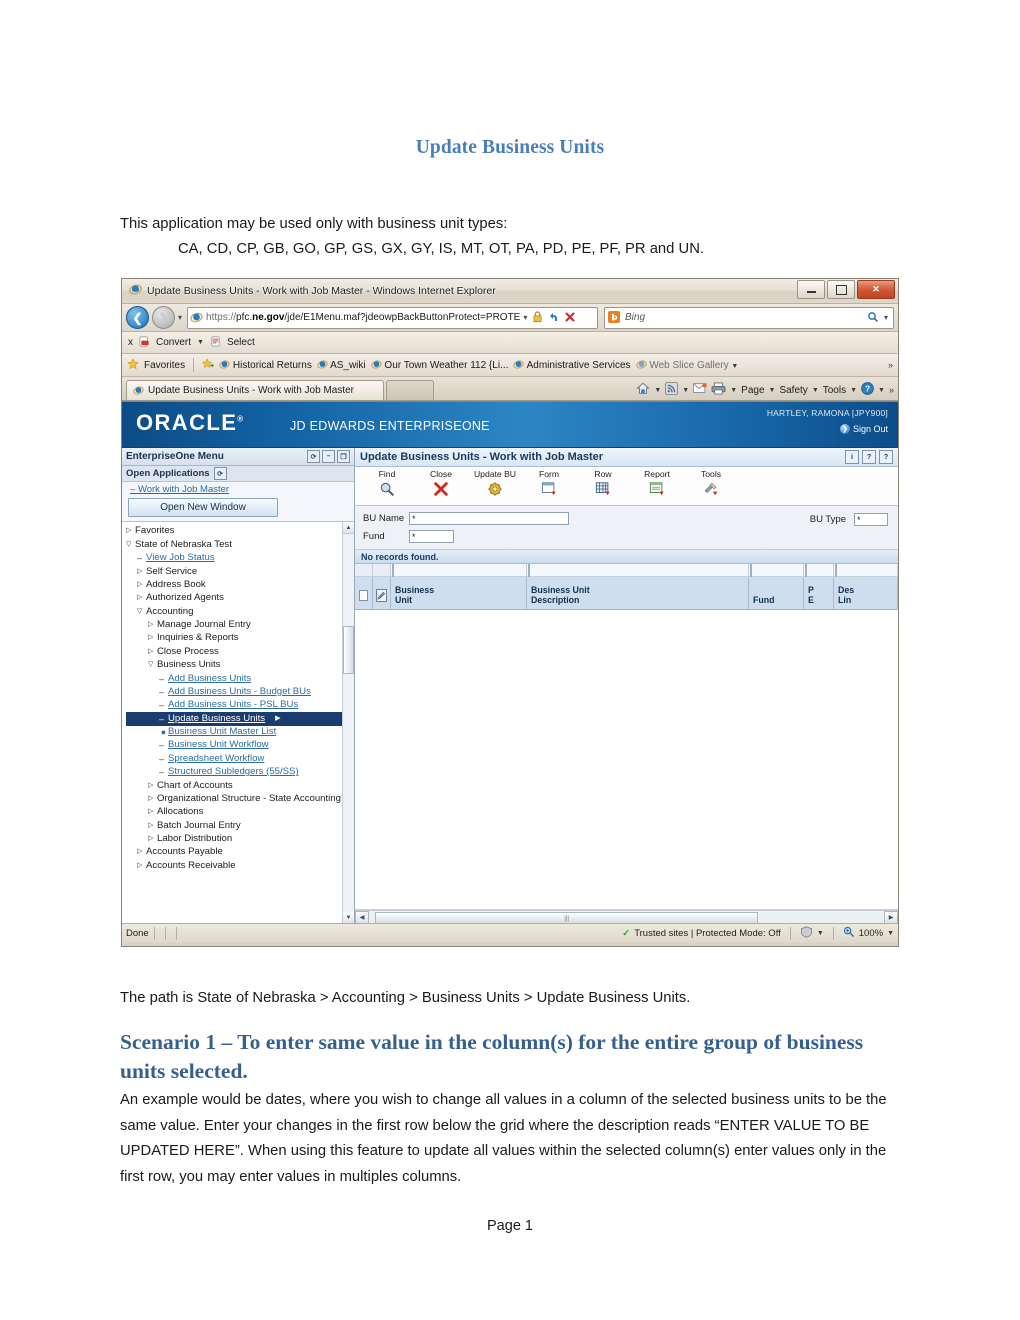 This screenshot has height=1320, width=1020. What do you see at coordinates (328, 456) in the screenshot?
I see `menu-minimize-icon: –` at bounding box center [328, 456].